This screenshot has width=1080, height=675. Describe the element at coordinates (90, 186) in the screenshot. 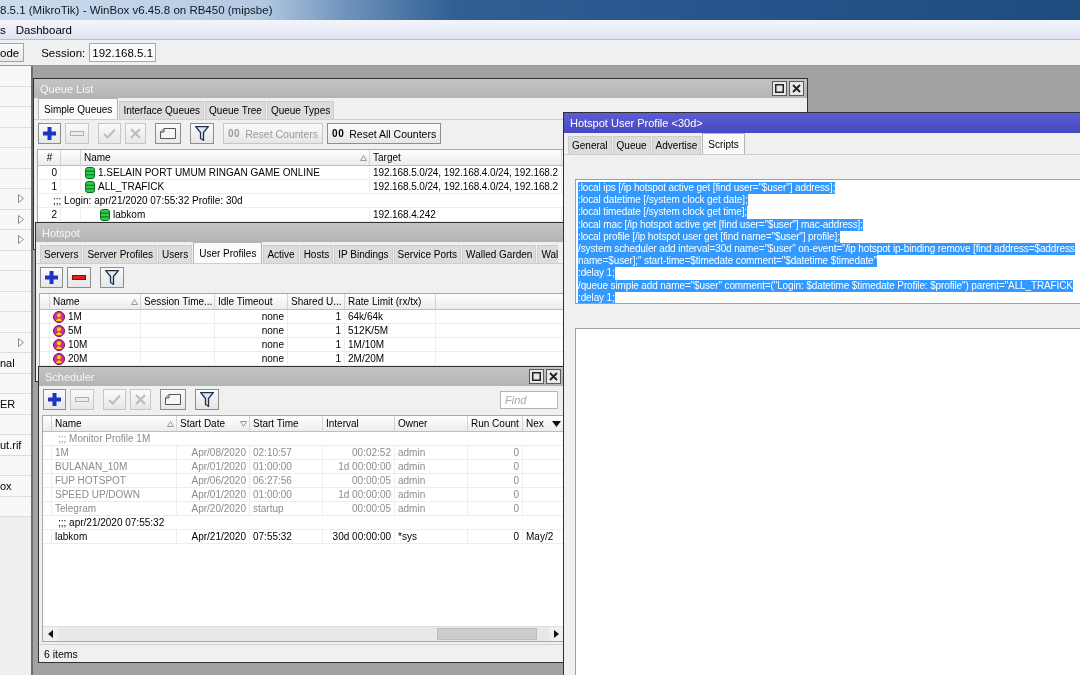

I see `barrel-icon` at that location.